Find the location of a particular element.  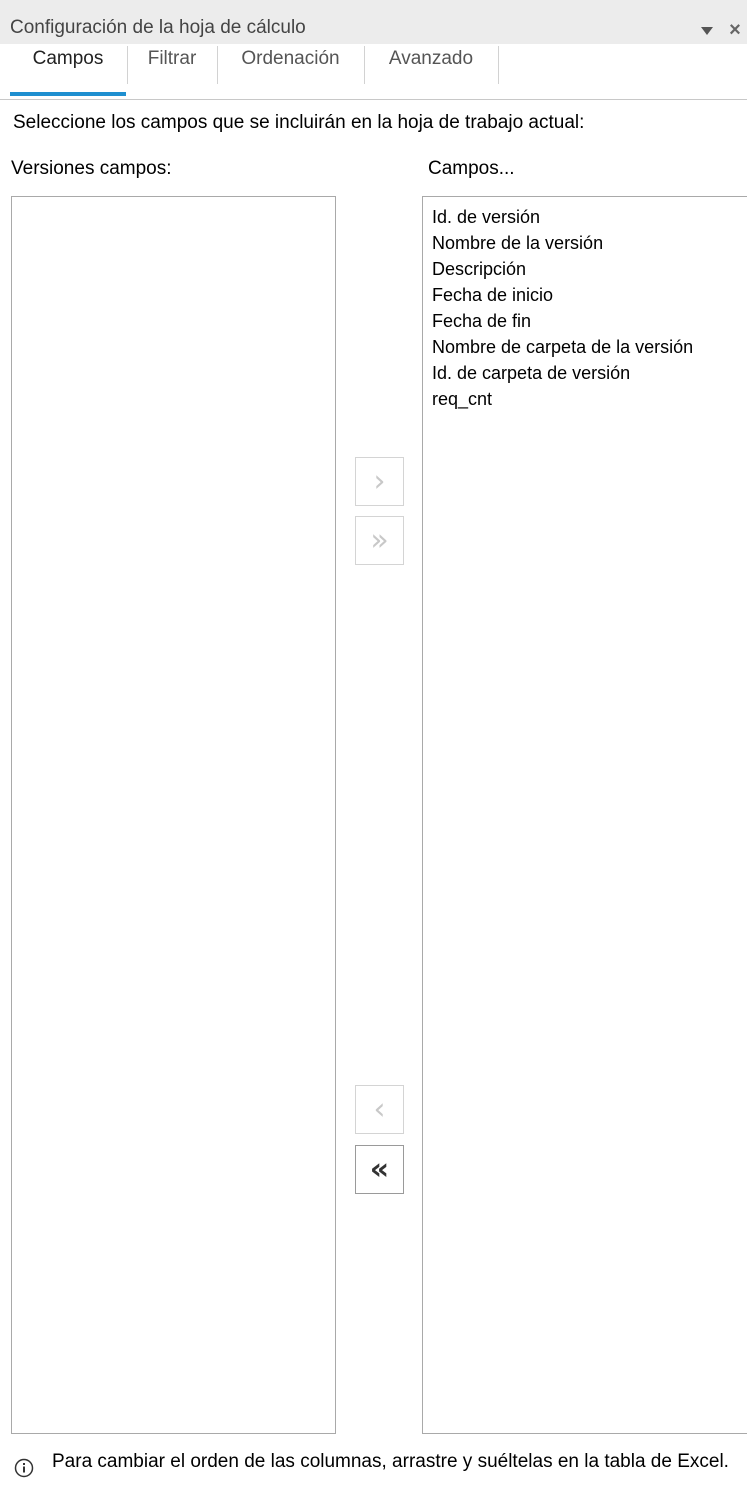

pane-title-bar: Configuración de la hoja de cálculo × is located at coordinates (373, 22).